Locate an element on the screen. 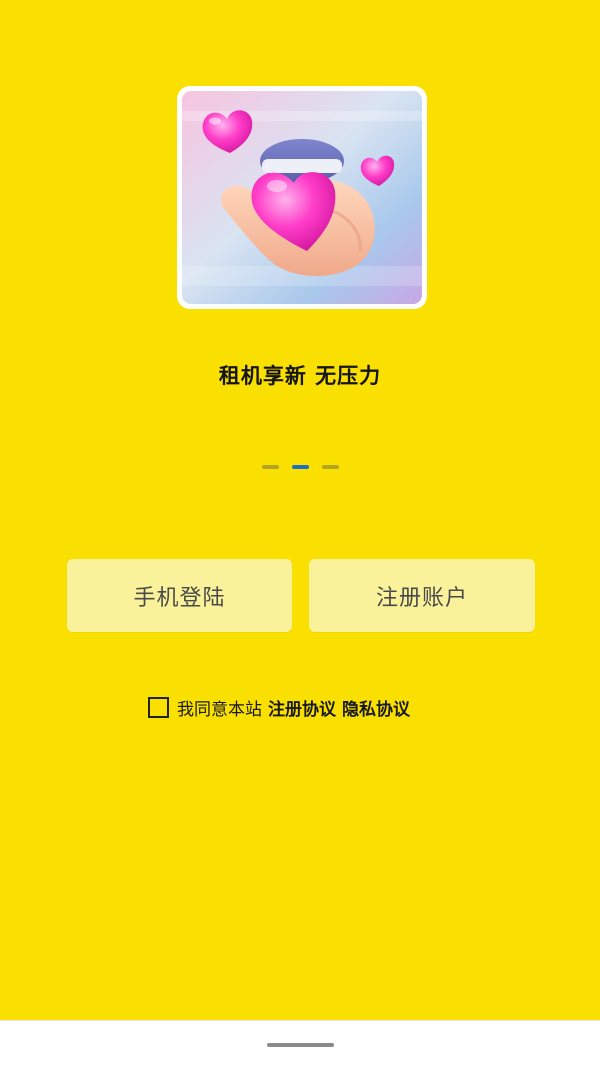 The width and height of the screenshot is (600, 1067). home-indicator is located at coordinates (300, 1045).